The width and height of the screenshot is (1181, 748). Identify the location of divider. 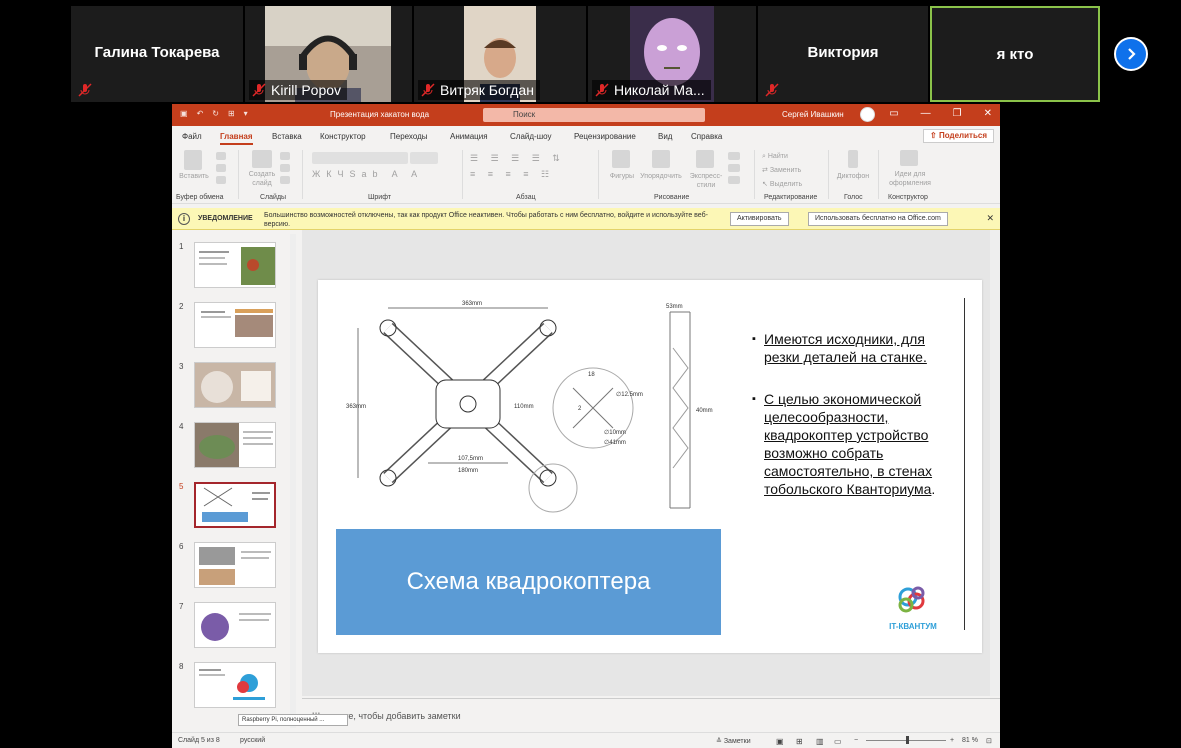
(878, 174).